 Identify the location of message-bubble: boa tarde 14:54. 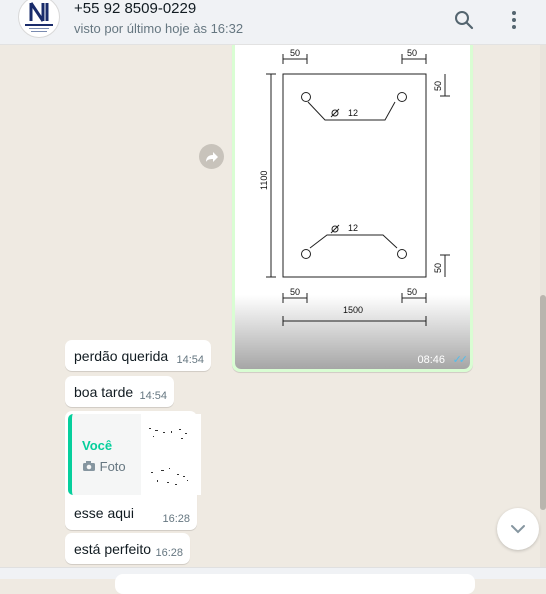
(119, 391).